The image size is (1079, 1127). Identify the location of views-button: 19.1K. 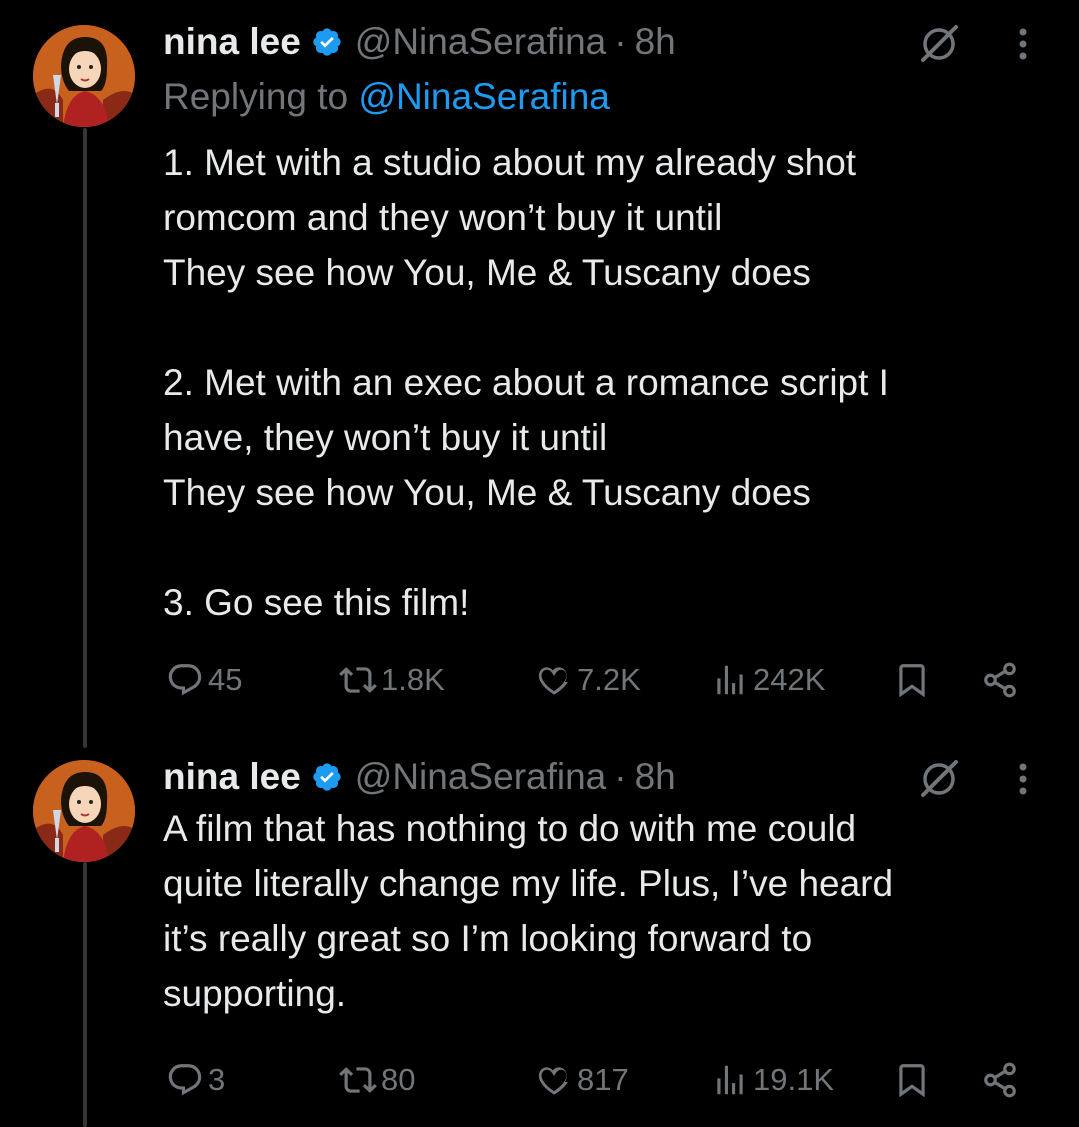
(772, 1080).